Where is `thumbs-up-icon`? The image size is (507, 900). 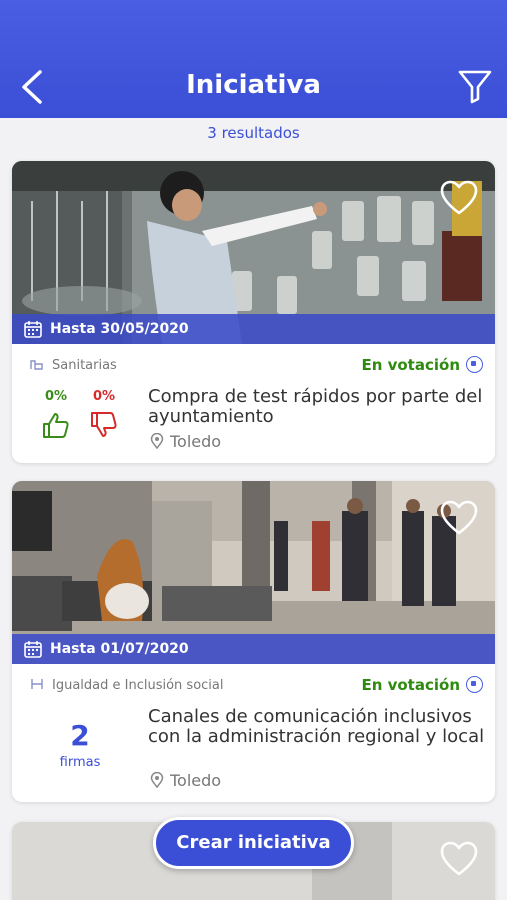 thumbs-up-icon is located at coordinates (56, 425).